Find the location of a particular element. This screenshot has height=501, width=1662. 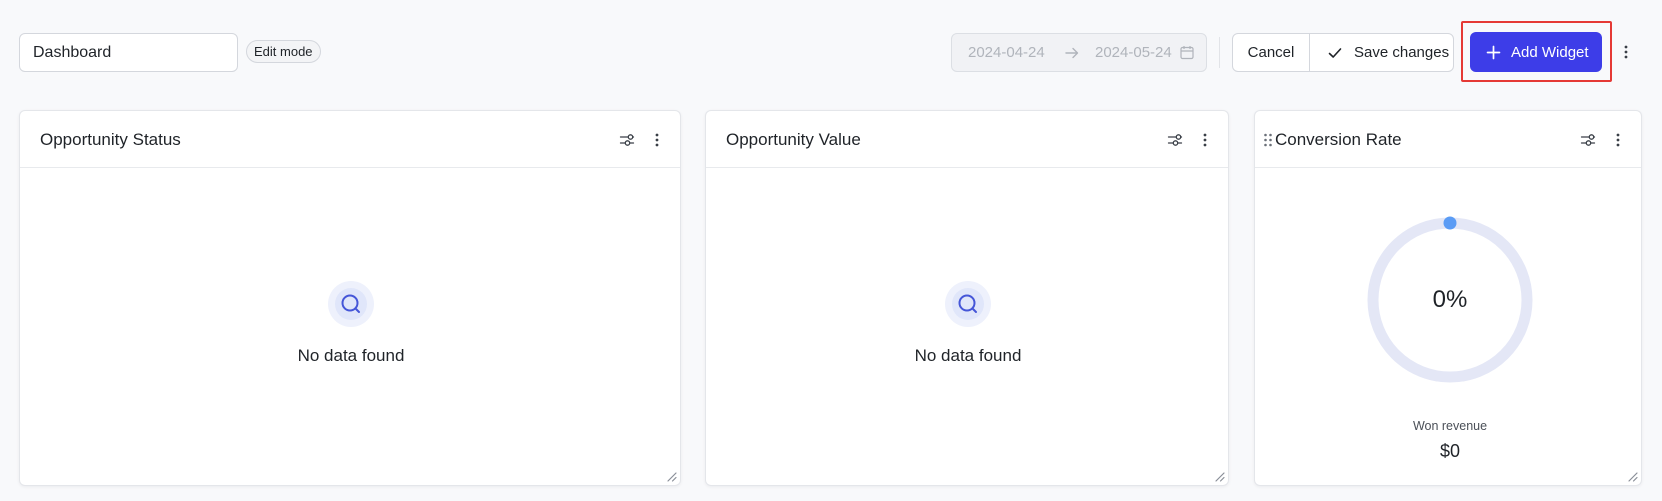

widget-title: Opportunity Status is located at coordinates (110, 139).